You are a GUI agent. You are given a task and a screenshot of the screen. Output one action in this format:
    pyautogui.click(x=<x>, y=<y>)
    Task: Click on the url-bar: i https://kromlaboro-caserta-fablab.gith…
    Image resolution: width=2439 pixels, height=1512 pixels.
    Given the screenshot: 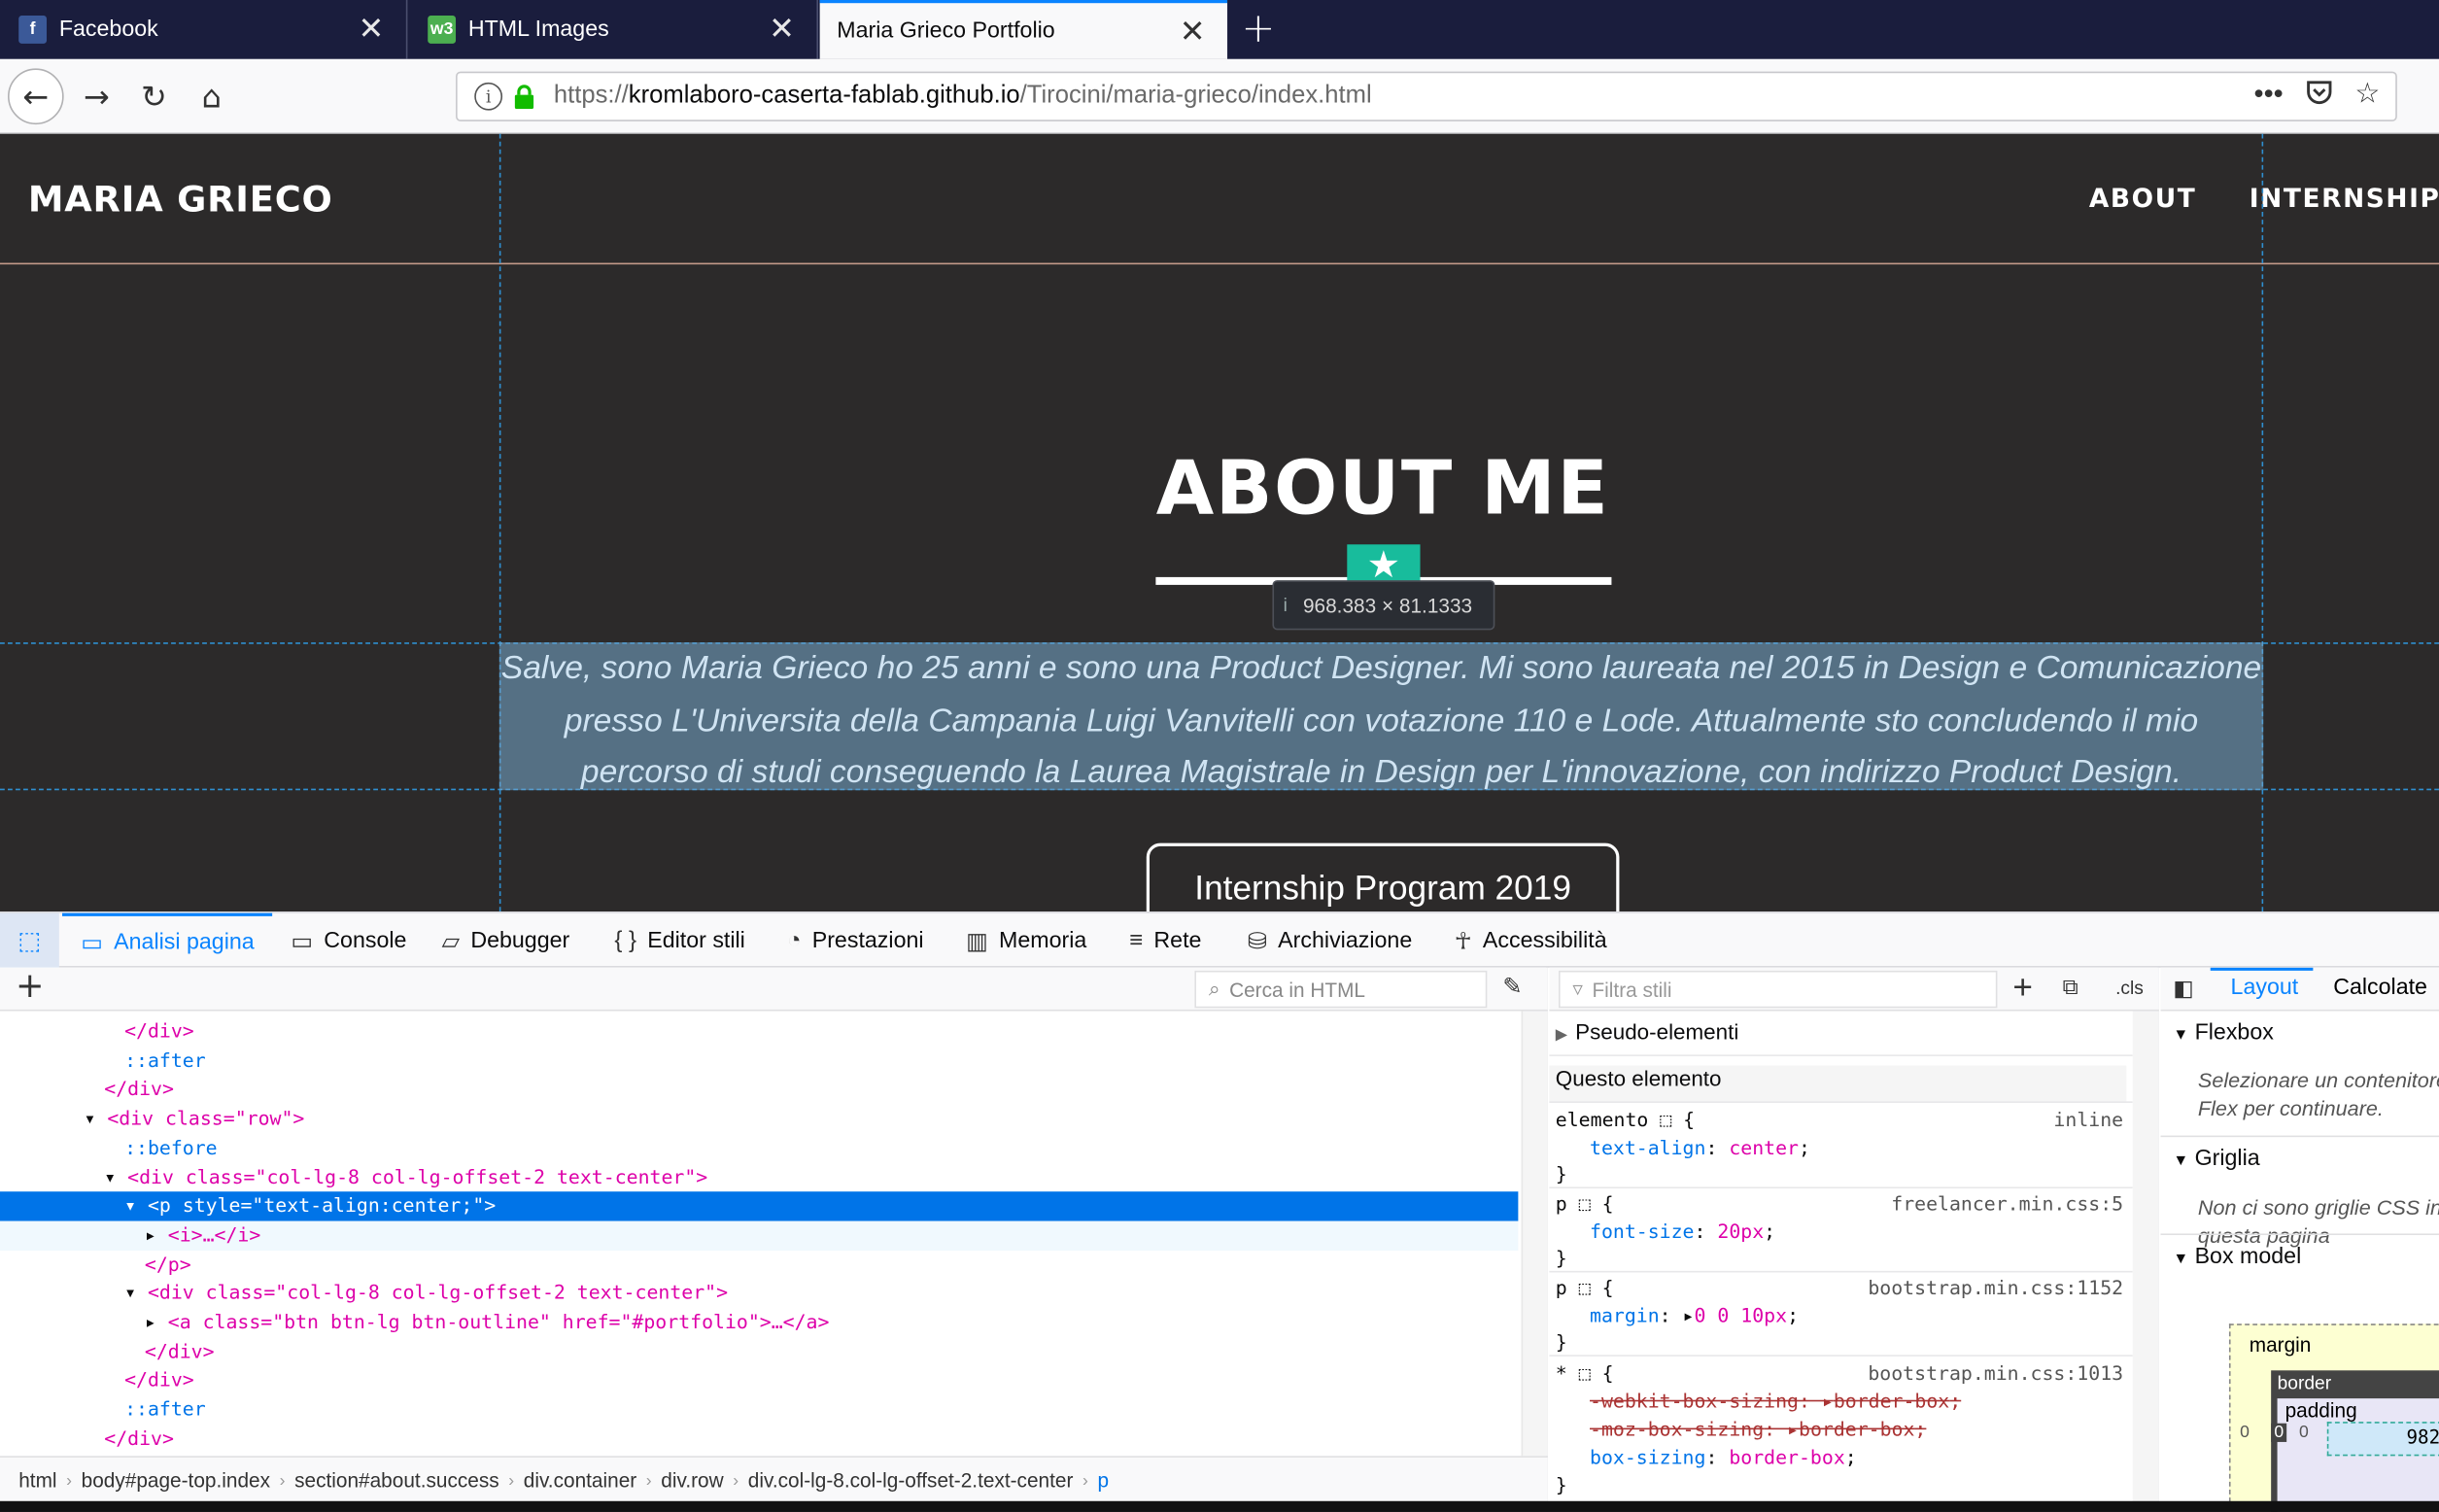 What is the action you would take?
    pyautogui.click(x=1426, y=96)
    